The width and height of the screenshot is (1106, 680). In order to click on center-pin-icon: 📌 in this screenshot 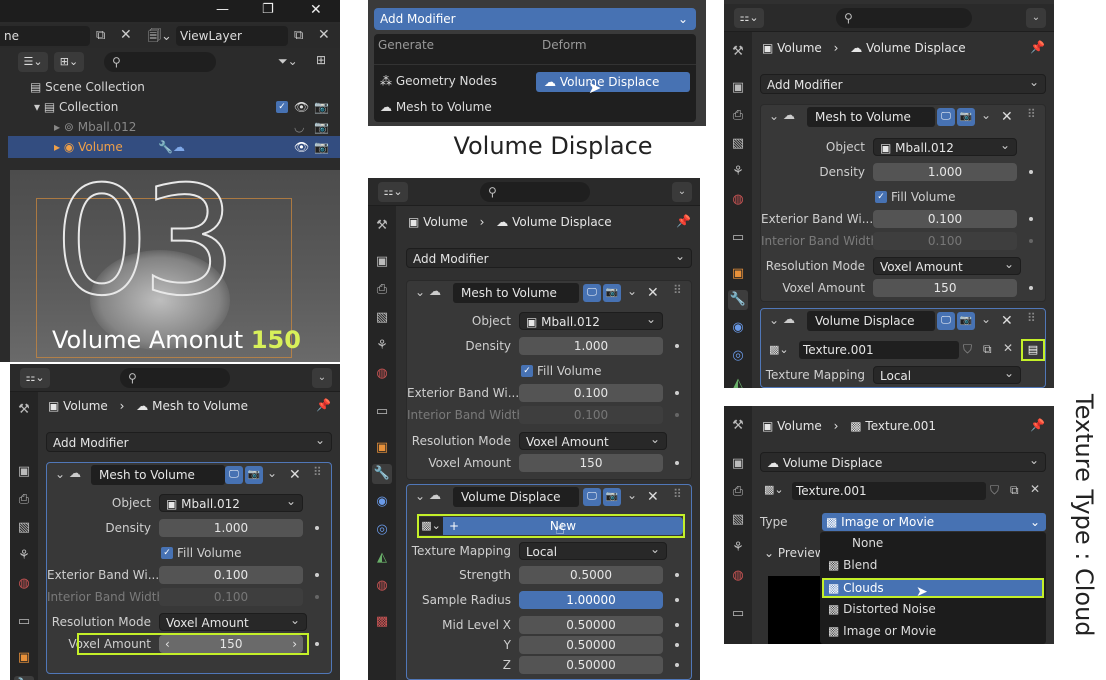, I will do `click(683, 221)`.